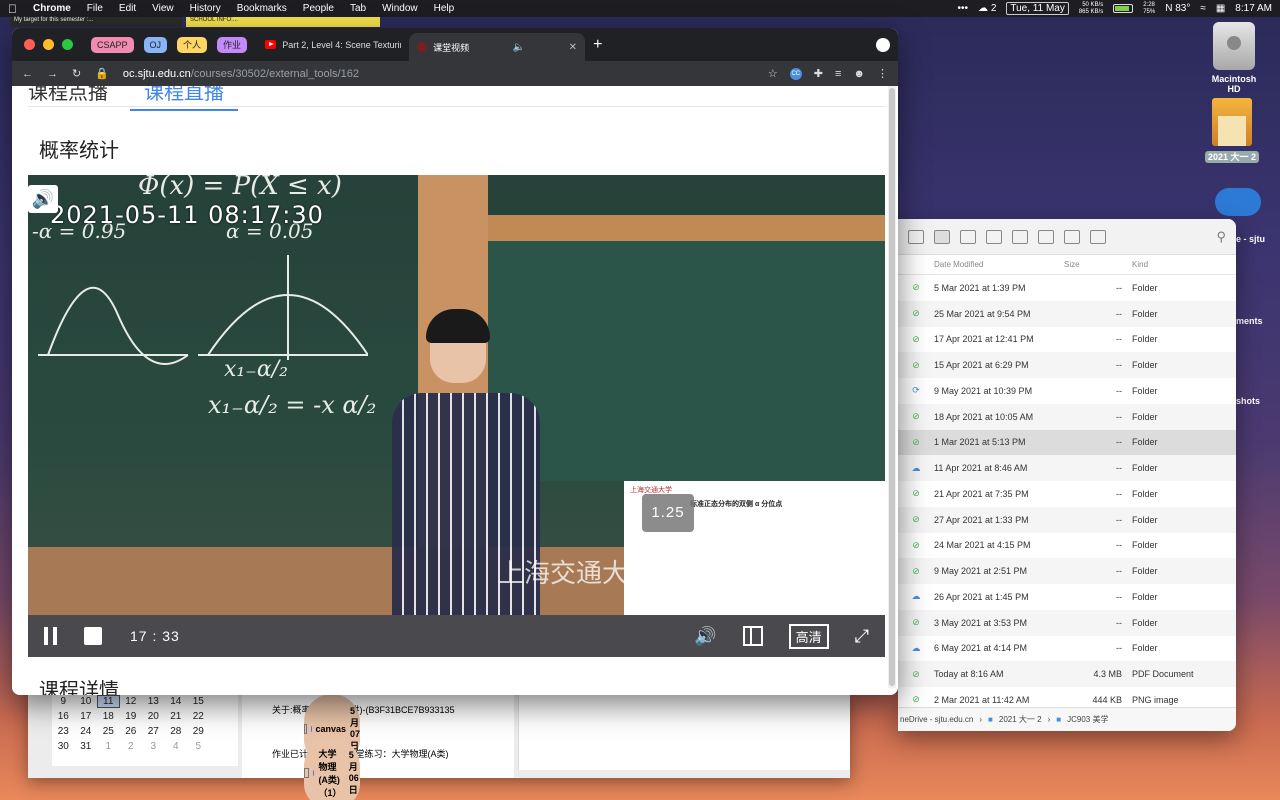 This screenshot has height=800, width=1280. What do you see at coordinates (573, 47) in the screenshot?
I see `close-tab-icon: ✕` at bounding box center [573, 47].